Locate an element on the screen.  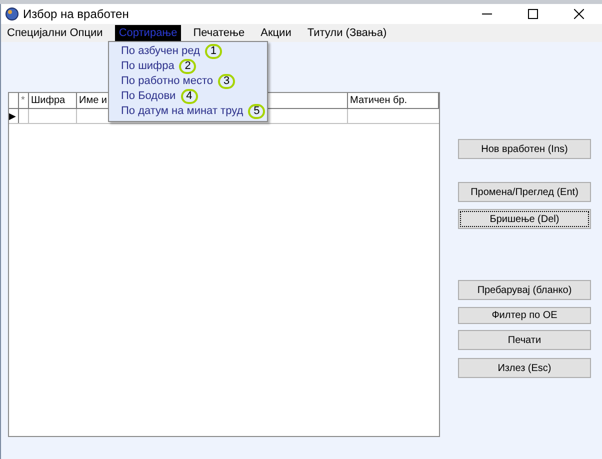
app-logo-icon is located at coordinates (12, 14).